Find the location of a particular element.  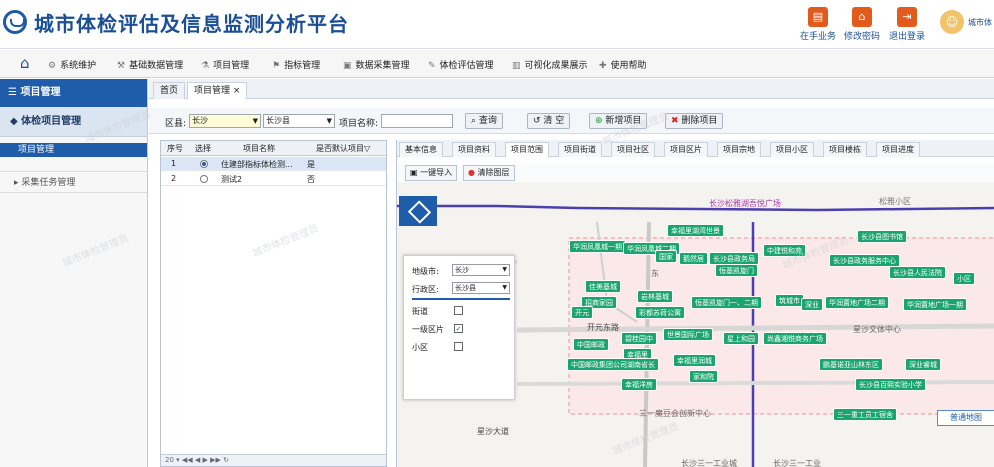

map-pin: 中建悦和苑 is located at coordinates (784, 250).